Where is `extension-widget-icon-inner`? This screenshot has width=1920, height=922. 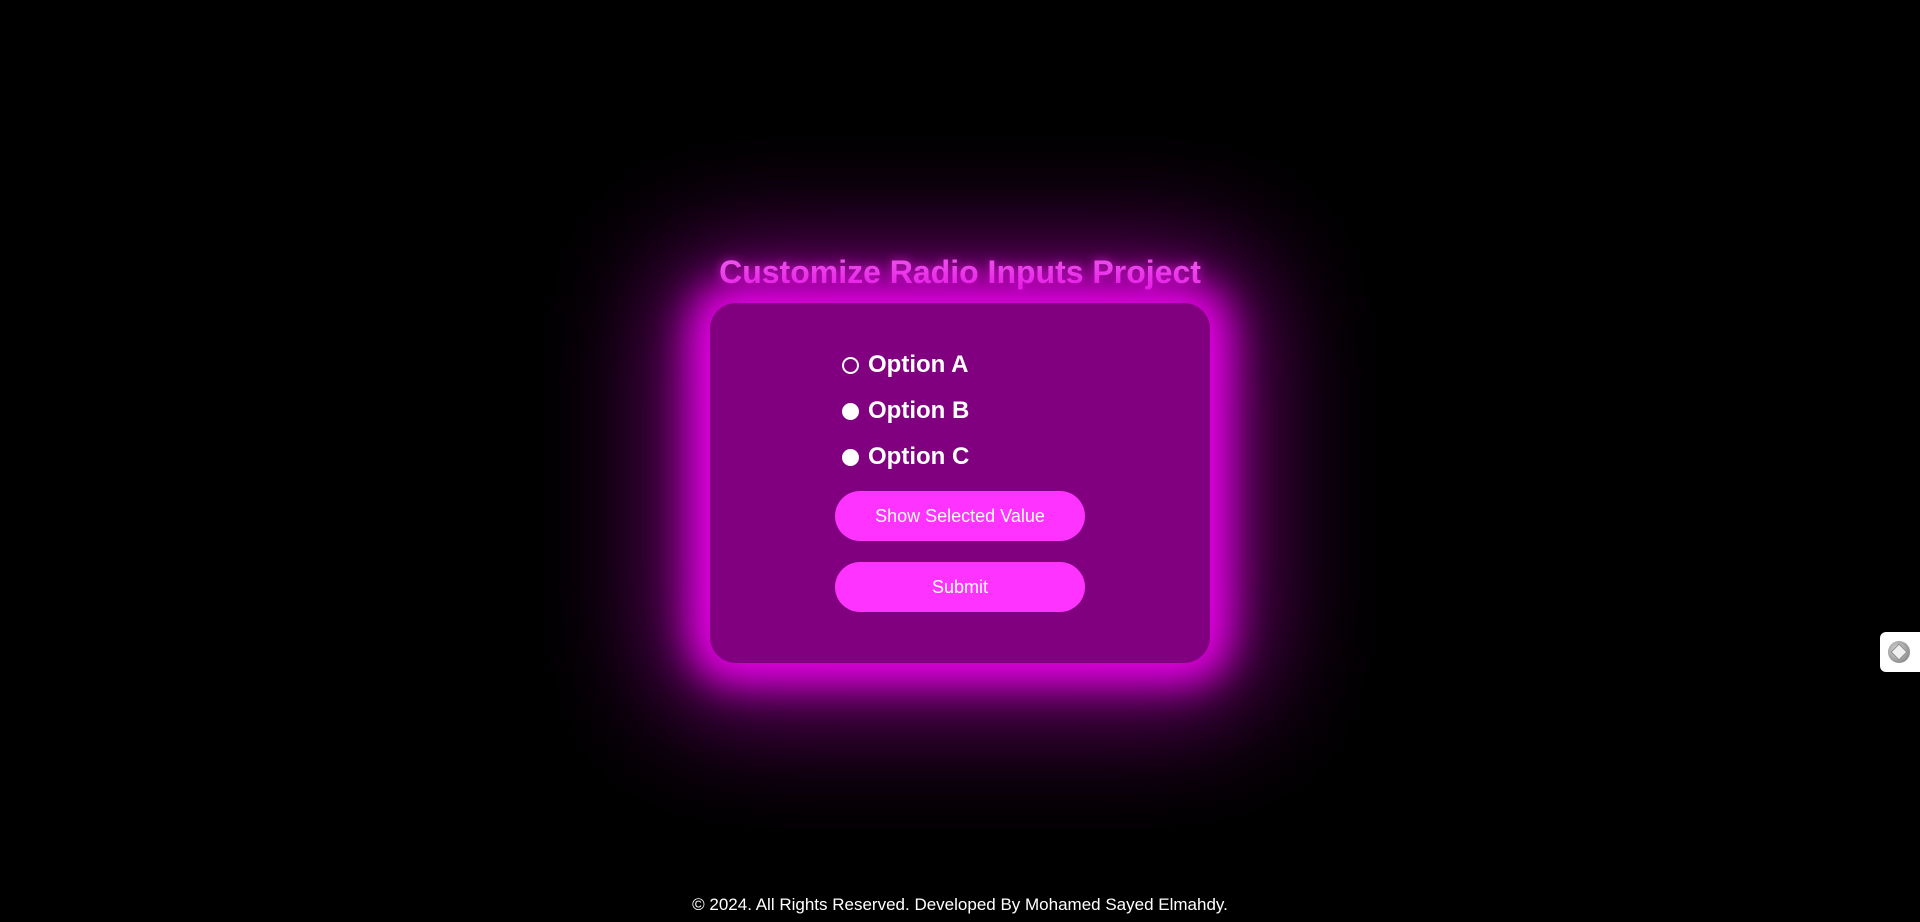 extension-widget-icon-inner is located at coordinates (1899, 652).